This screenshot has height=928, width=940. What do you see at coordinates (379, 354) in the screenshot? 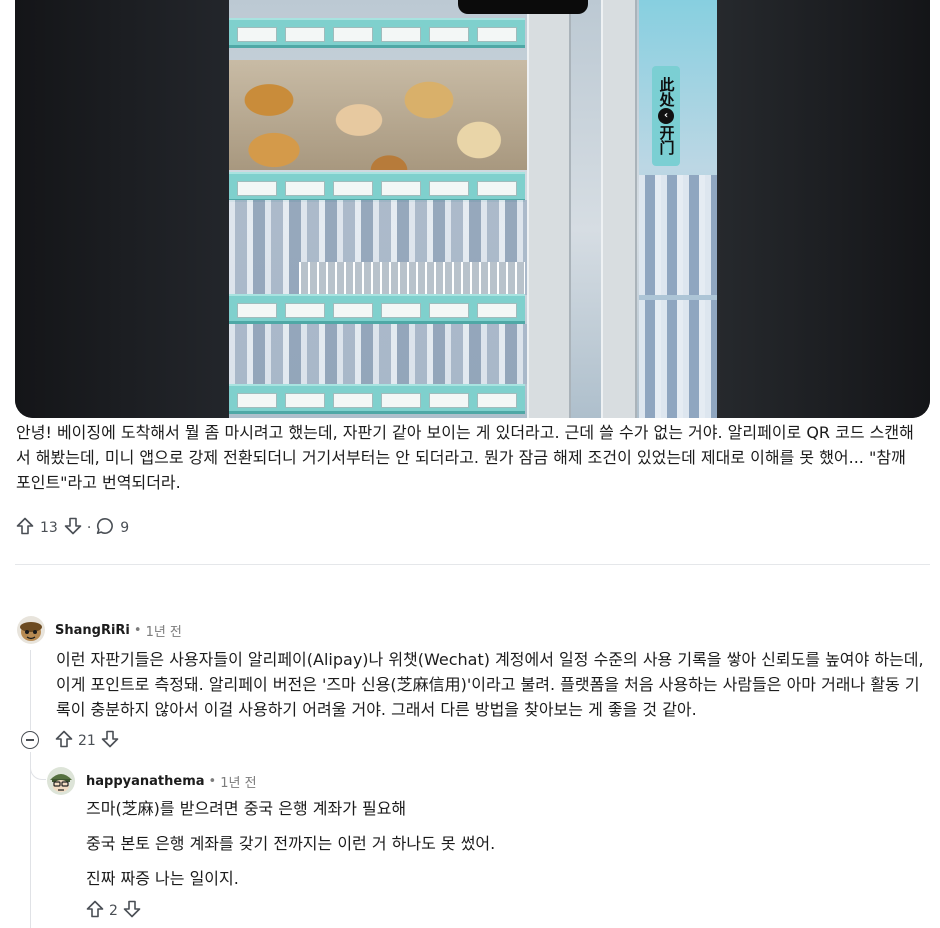
I see `water-bottles` at bounding box center [379, 354].